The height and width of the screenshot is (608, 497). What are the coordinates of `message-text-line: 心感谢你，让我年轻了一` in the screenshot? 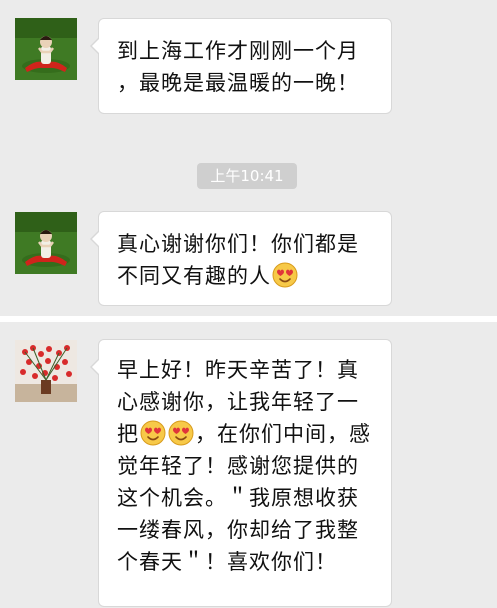 It's located at (238, 402).